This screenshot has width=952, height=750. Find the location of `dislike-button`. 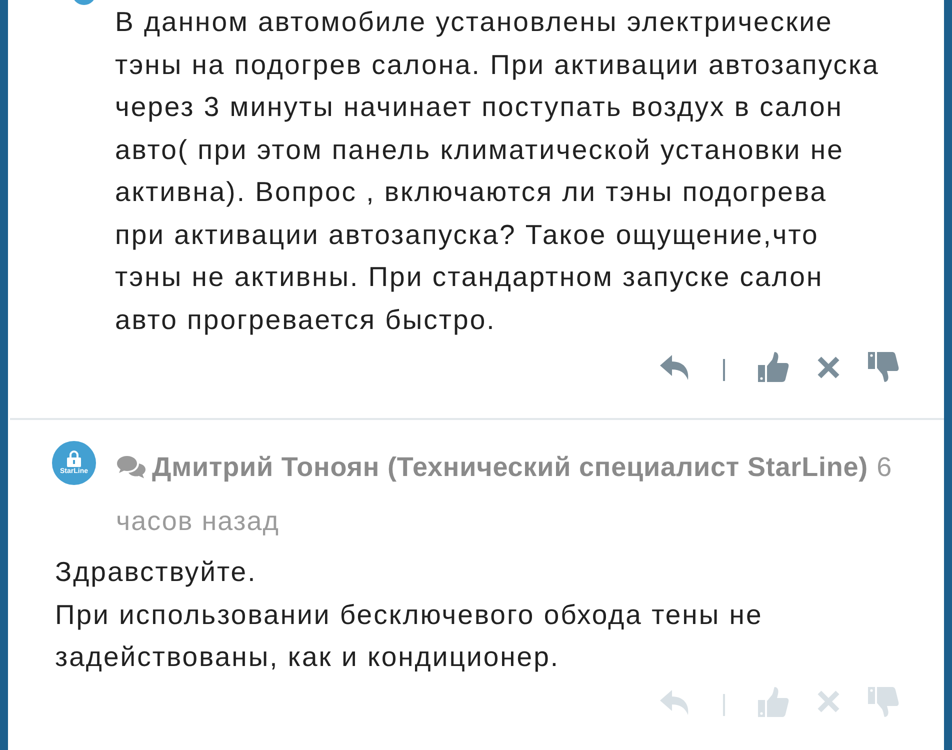

dislike-button is located at coordinates (883, 367).